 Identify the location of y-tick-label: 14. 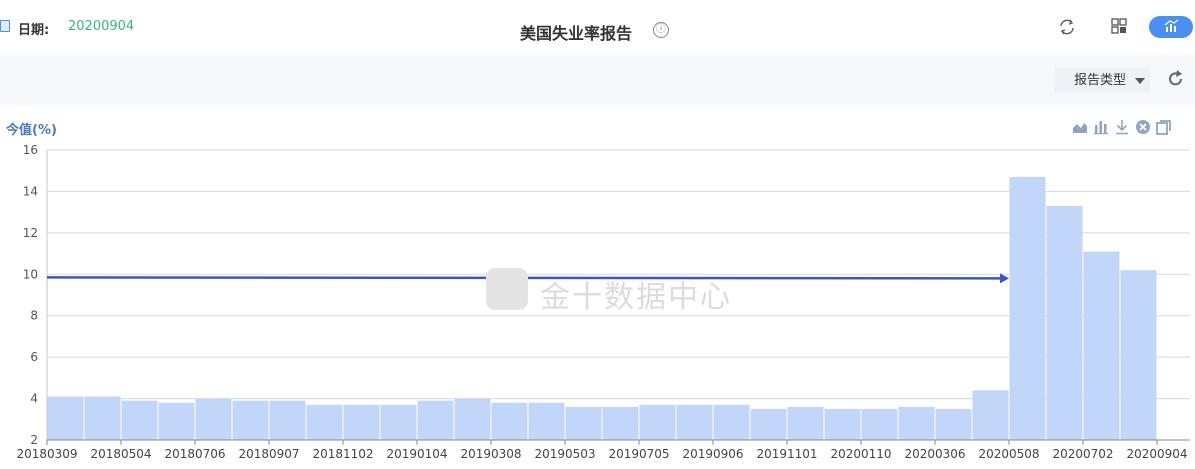
(30, 191).